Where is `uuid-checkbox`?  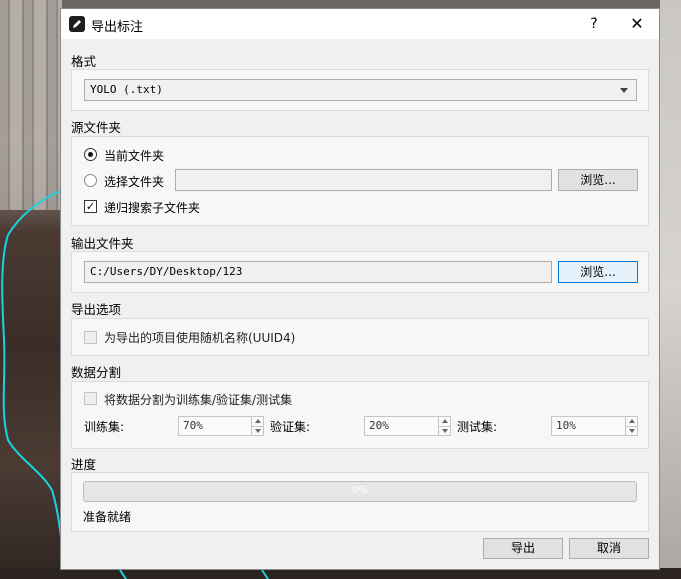 uuid-checkbox is located at coordinates (90, 337).